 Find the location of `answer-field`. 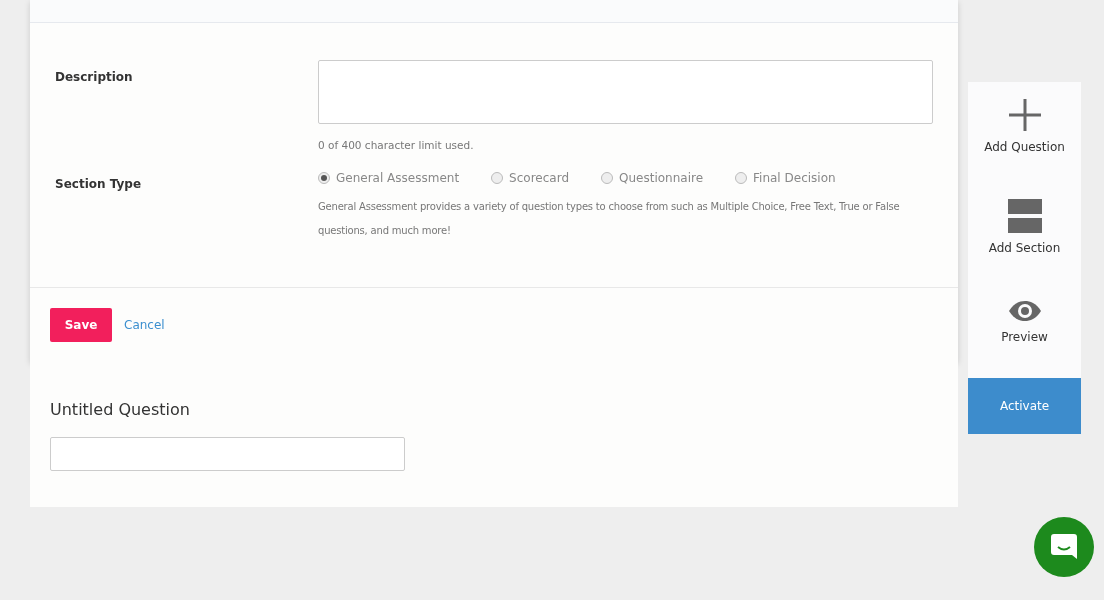

answer-field is located at coordinates (227, 454).